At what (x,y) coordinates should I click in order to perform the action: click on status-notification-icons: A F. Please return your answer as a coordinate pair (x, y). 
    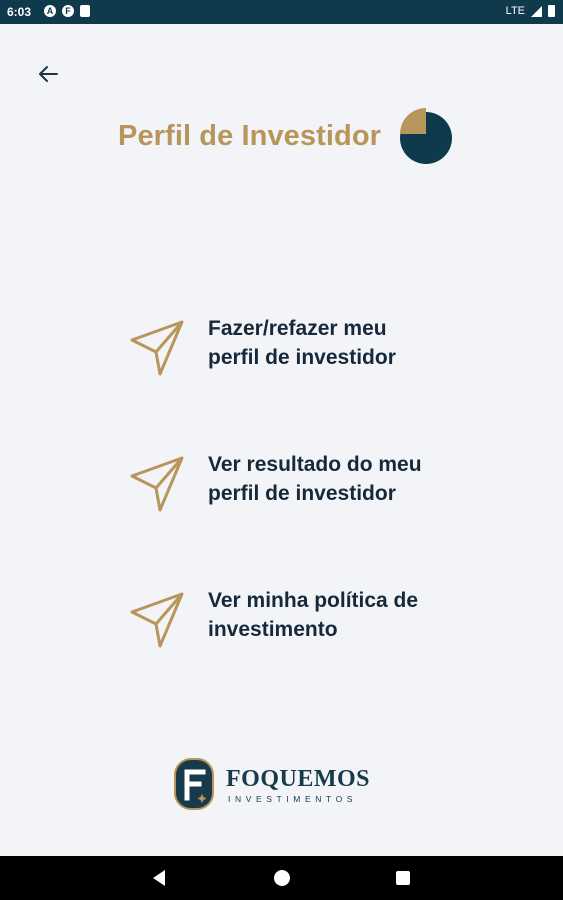
    Looking at the image, I should click on (67, 11).